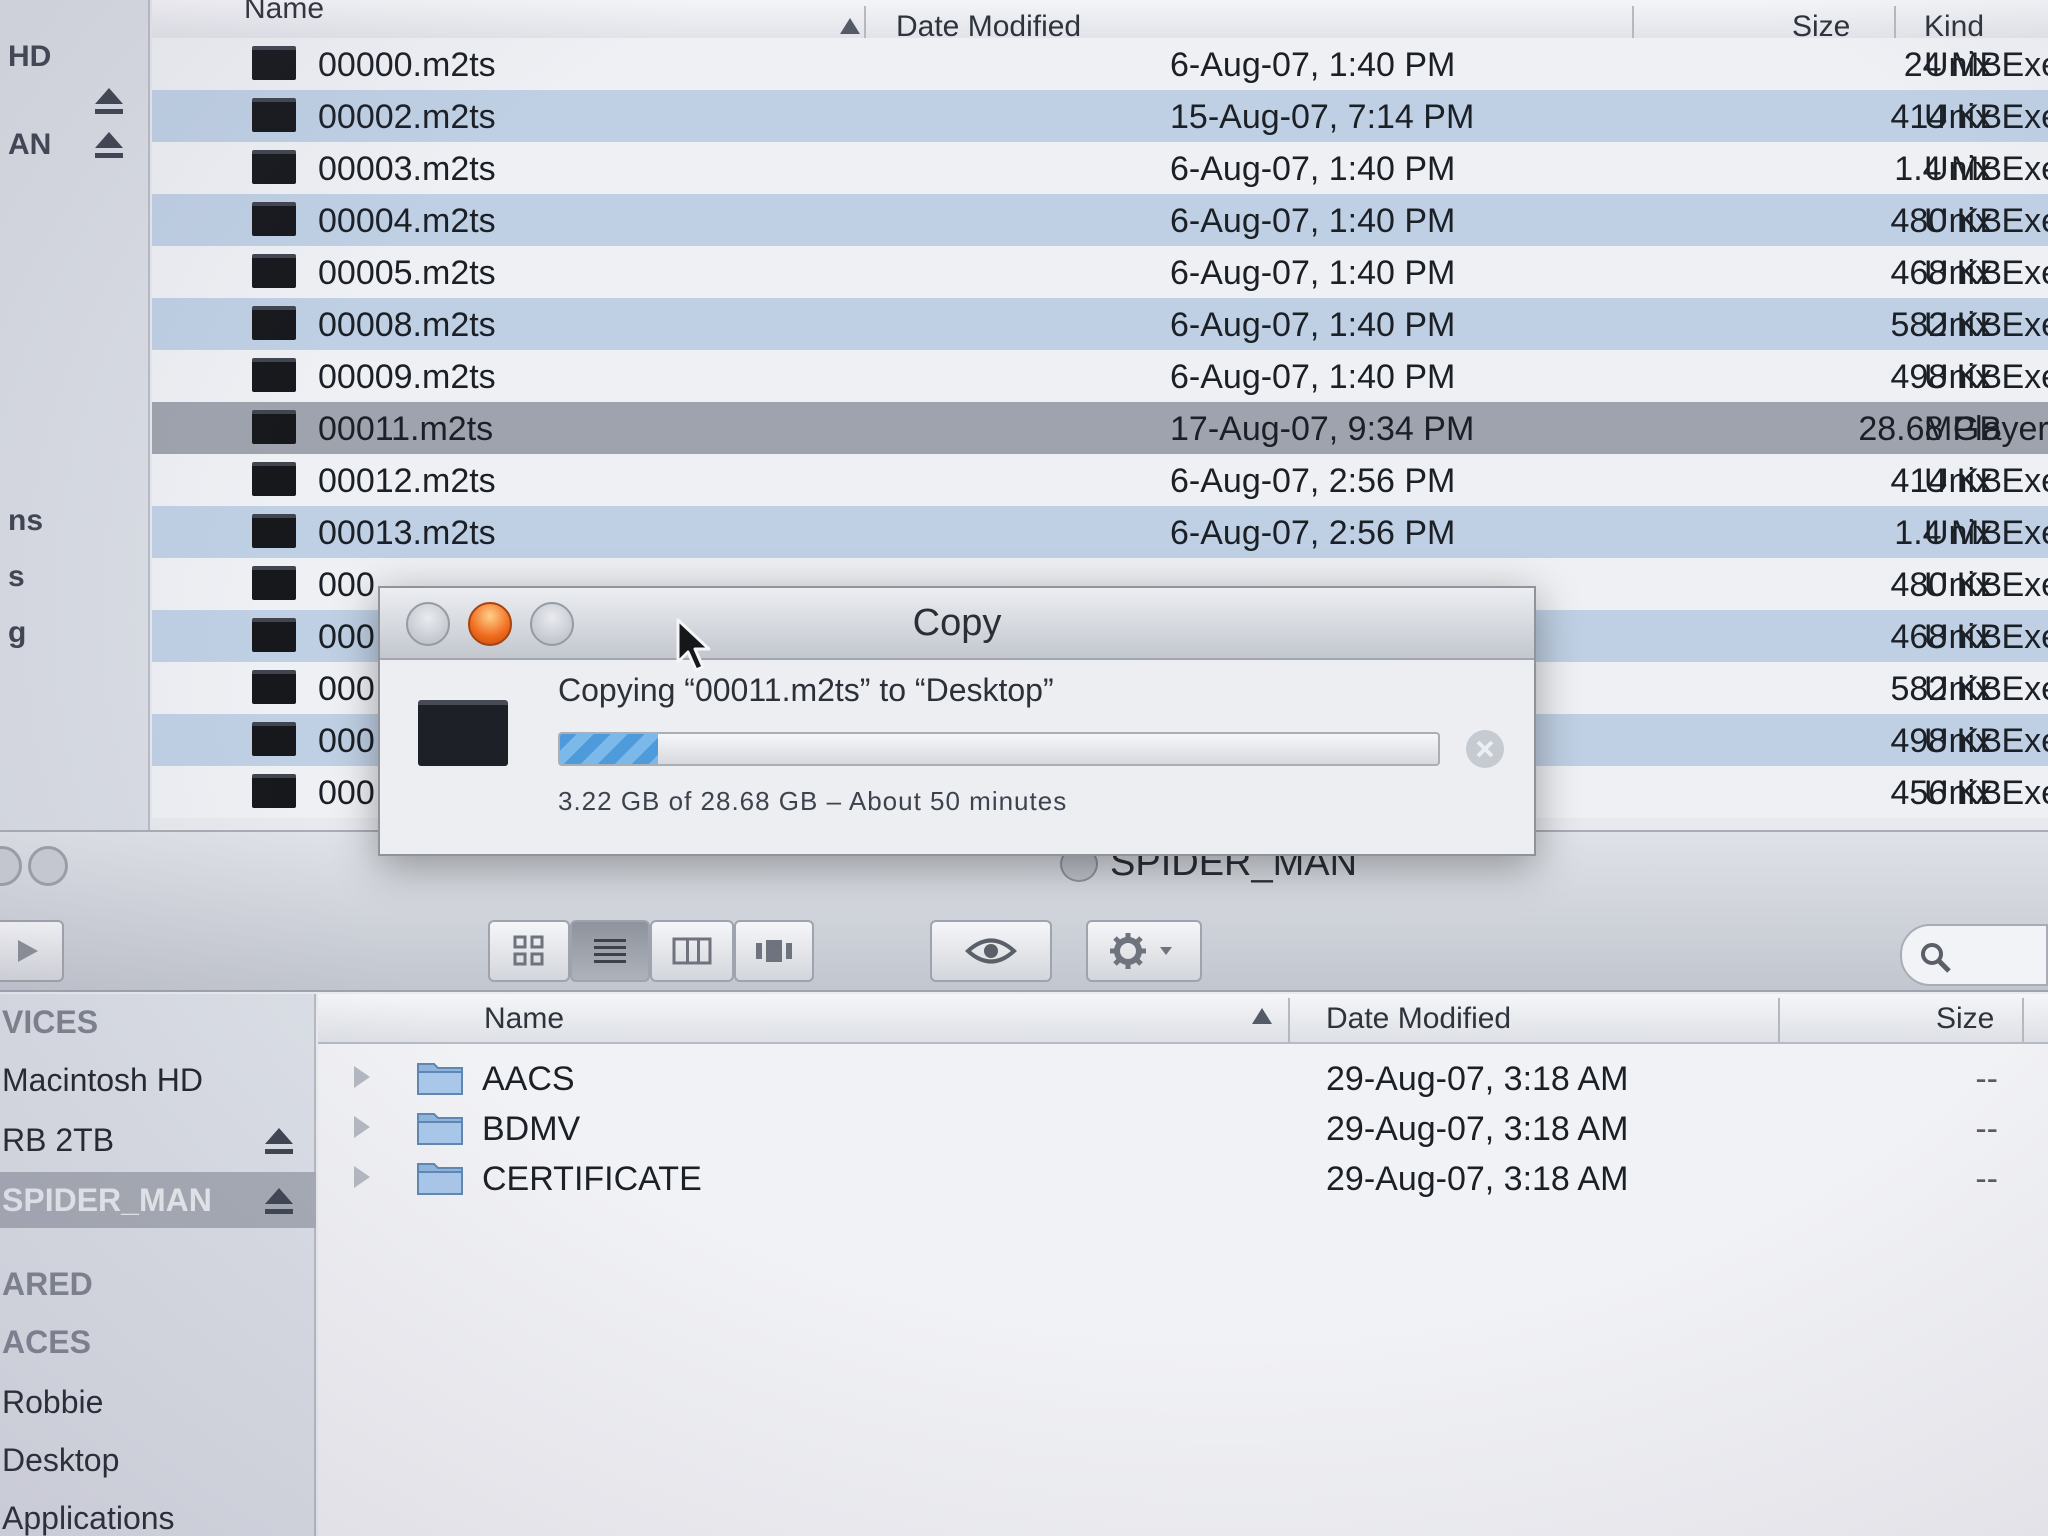  Describe the element at coordinates (1183, 1177) in the screenshot. I see `list-item: CERTIFICATE 29-Aug-07, 3:18 AM --` at that location.